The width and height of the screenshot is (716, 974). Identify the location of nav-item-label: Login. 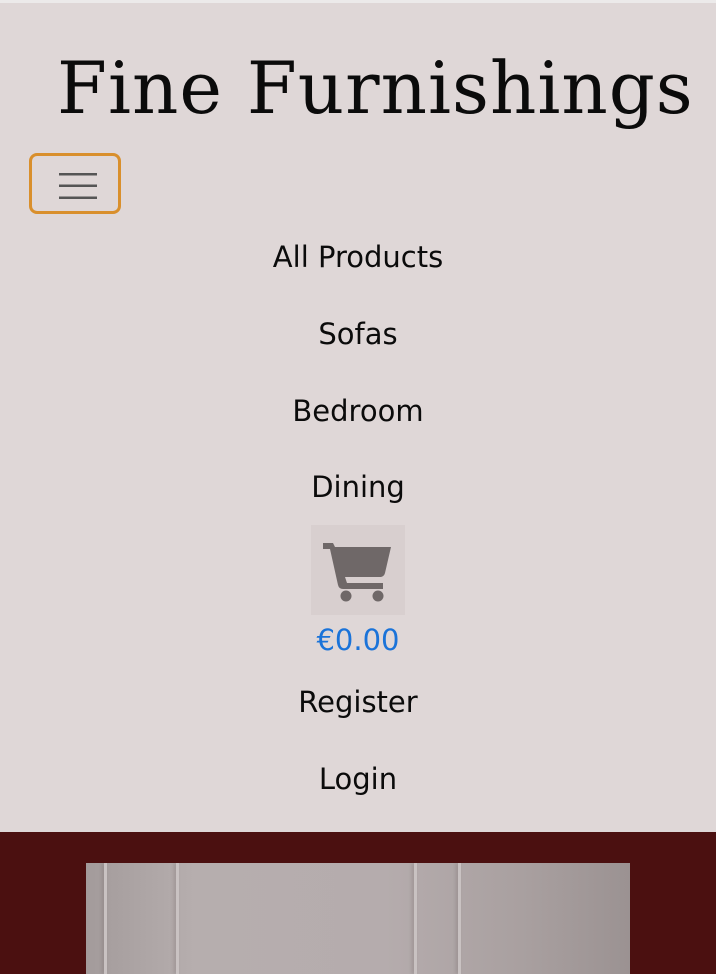
(358, 779).